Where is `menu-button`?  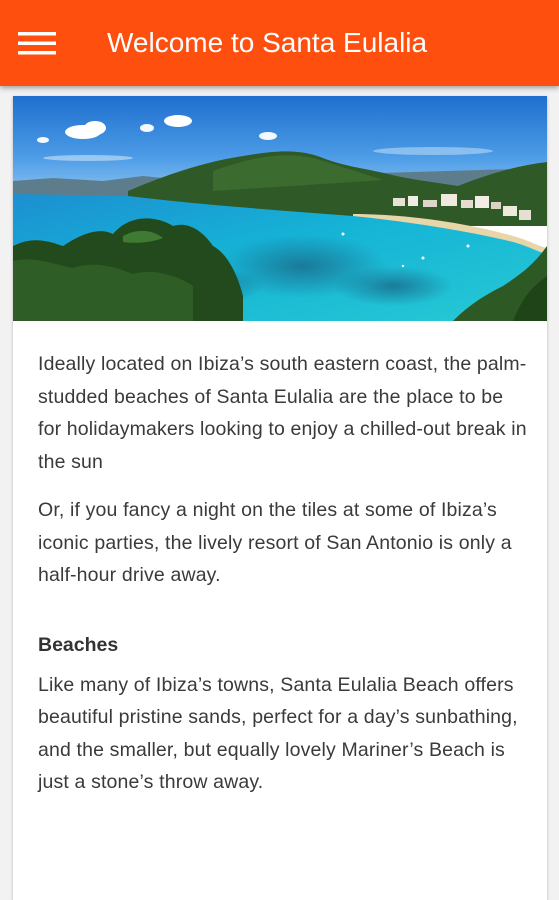 menu-button is located at coordinates (37, 43).